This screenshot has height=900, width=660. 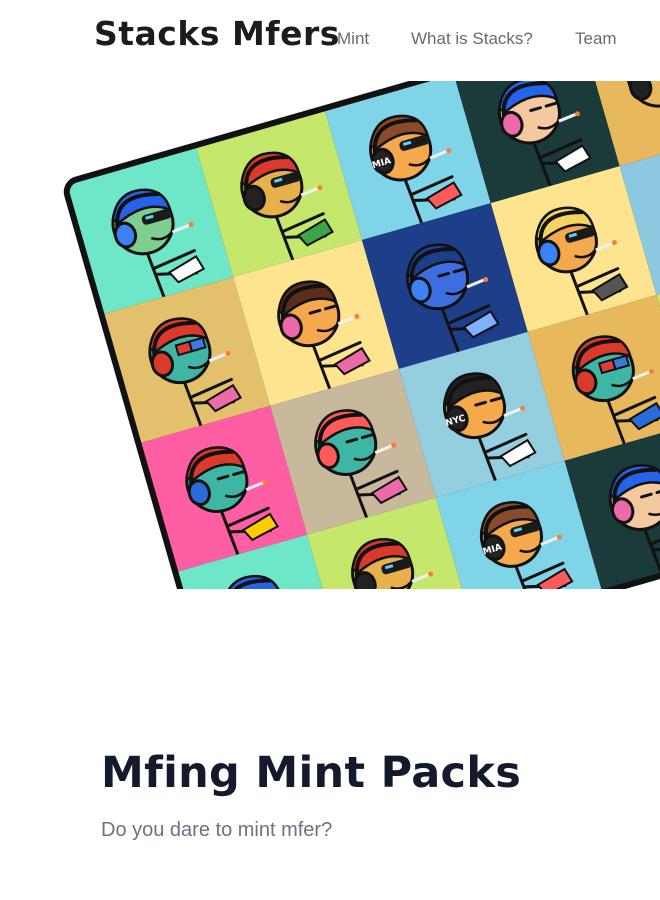 I want to click on nav-link-what-is-stacks: What is Stacks?, so click(x=472, y=39).